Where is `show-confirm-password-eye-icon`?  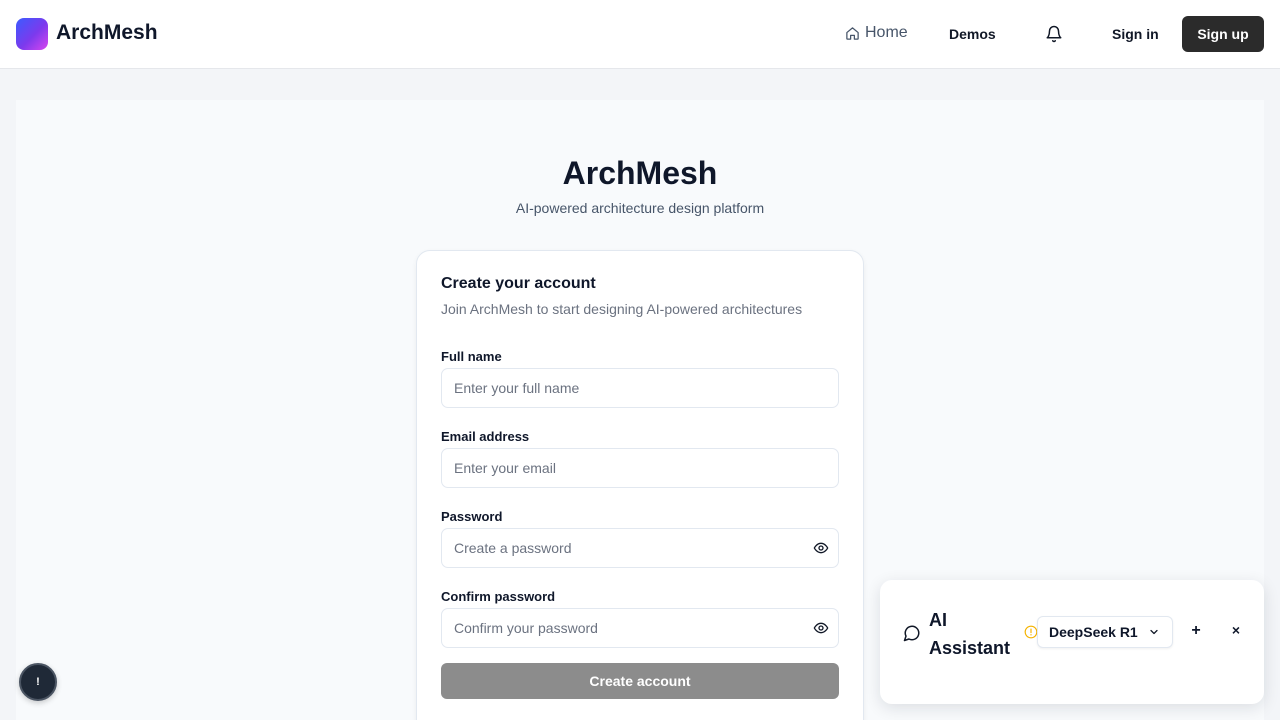
show-confirm-password-eye-icon is located at coordinates (821, 628).